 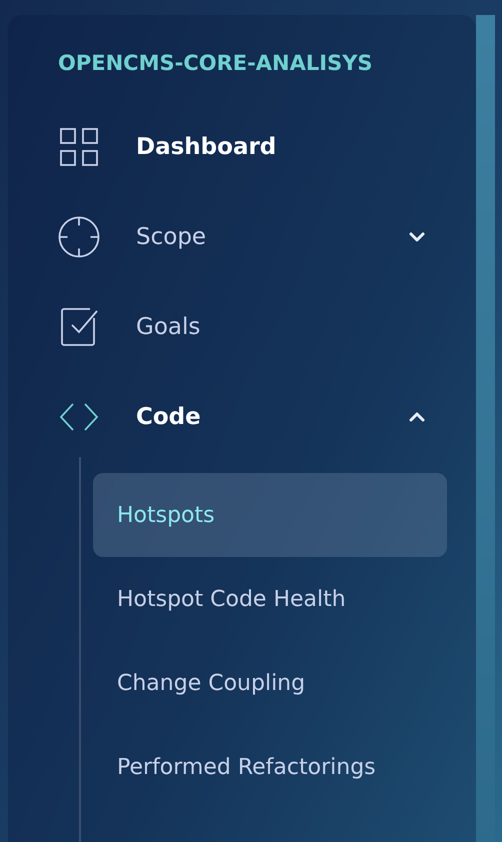 I want to click on submenu-item: Hotspot Code Health, so click(x=270, y=599).